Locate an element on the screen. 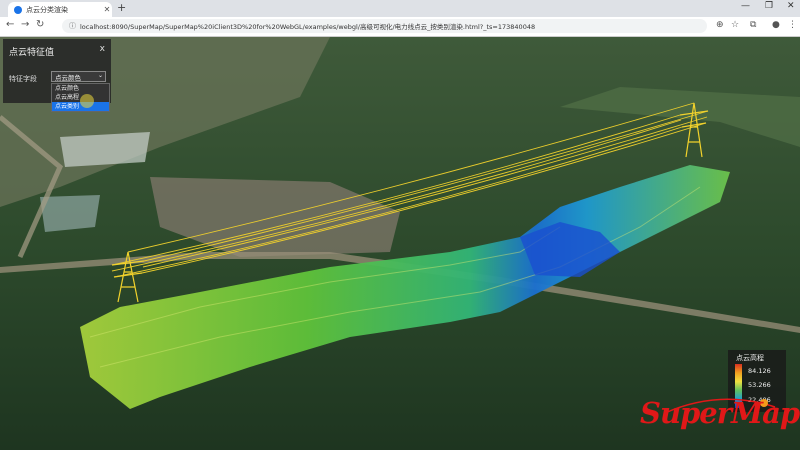  feature-field-select: 点云颜色 ⌄ is located at coordinates (78, 76).